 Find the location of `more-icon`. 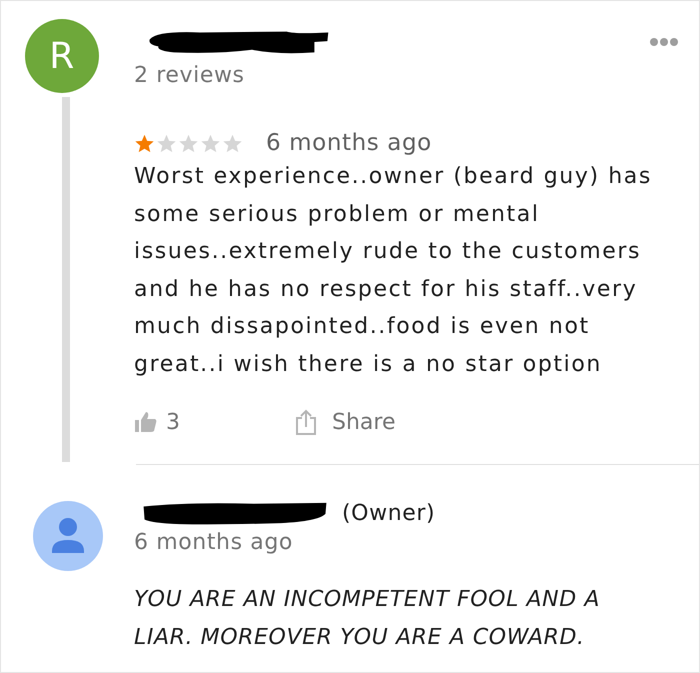

more-icon is located at coordinates (664, 42).